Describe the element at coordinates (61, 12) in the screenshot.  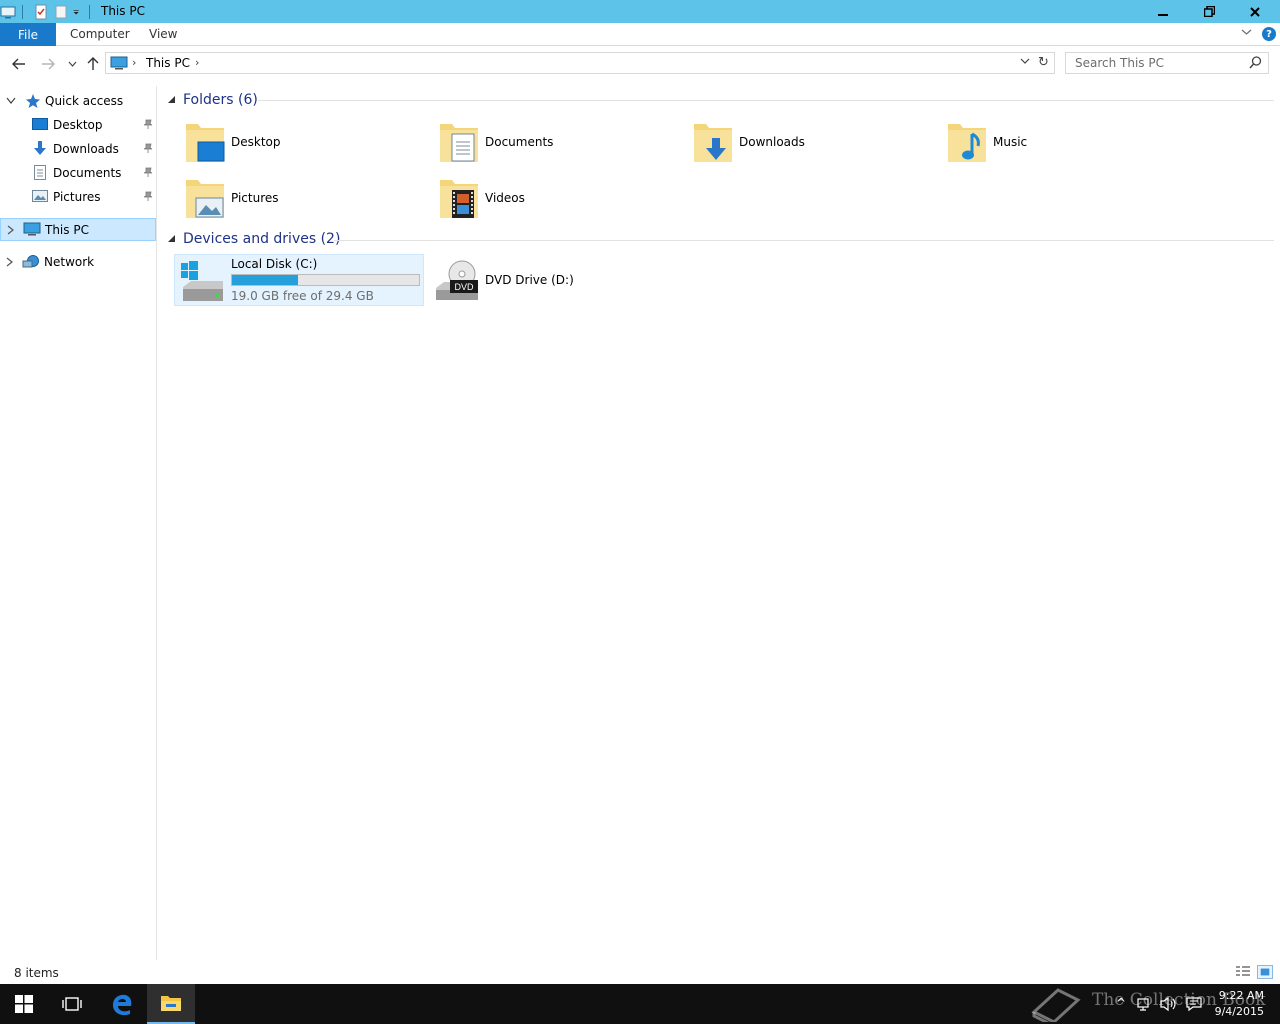
I see `new-folder-icon` at that location.